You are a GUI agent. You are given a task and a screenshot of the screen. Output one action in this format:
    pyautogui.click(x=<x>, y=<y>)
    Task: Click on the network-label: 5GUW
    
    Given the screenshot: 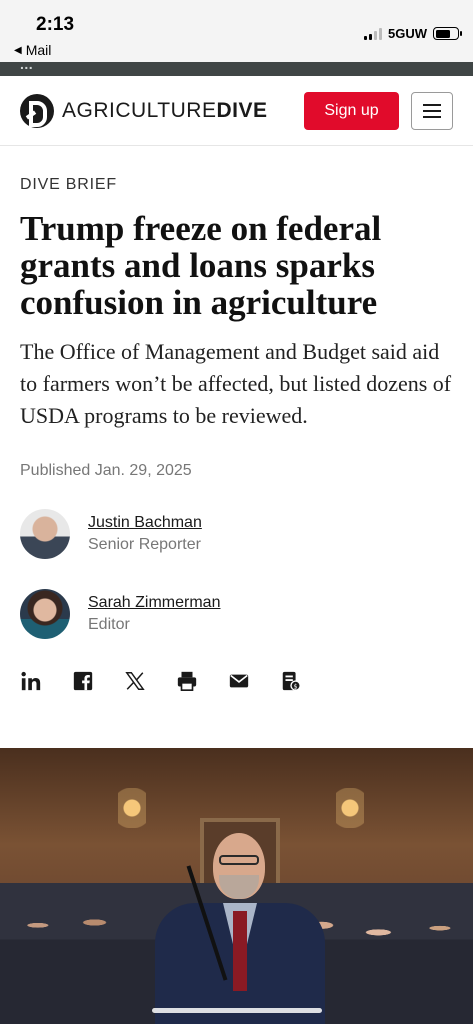 What is the action you would take?
    pyautogui.click(x=407, y=33)
    